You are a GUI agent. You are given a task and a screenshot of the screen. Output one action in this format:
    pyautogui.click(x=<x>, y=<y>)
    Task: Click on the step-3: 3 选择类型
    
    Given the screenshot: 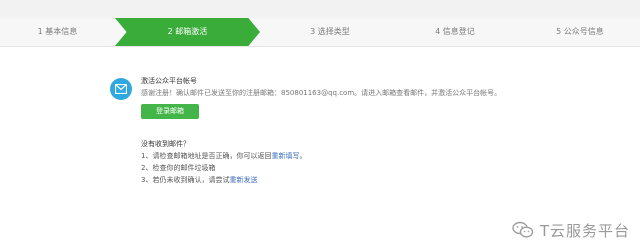 What is the action you would take?
    pyautogui.click(x=330, y=31)
    